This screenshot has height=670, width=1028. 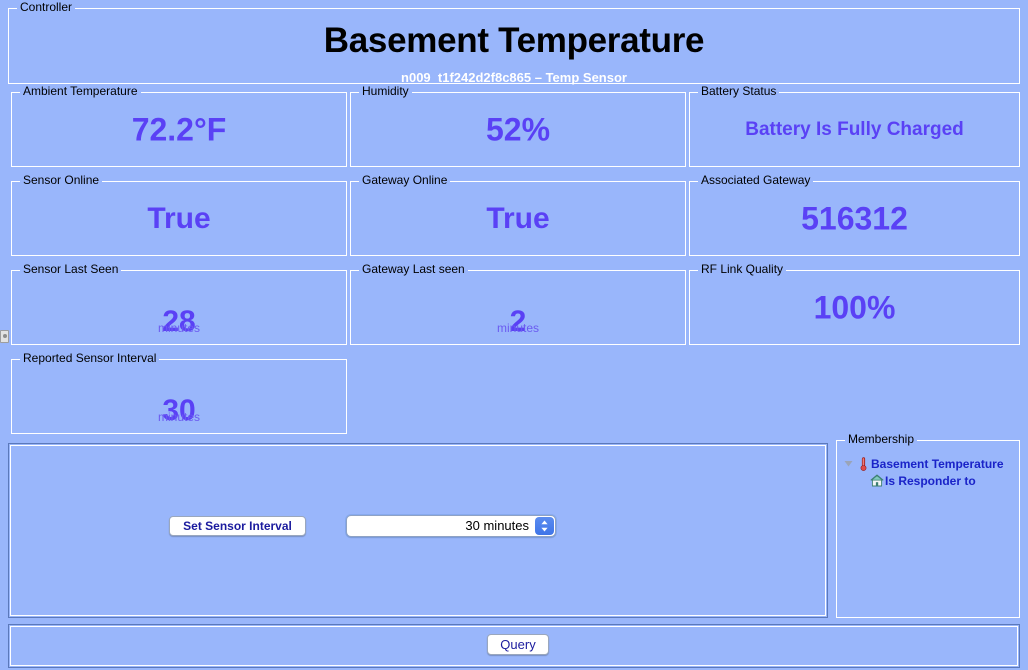 I want to click on controller-group-label: Controller, so click(x=46, y=7).